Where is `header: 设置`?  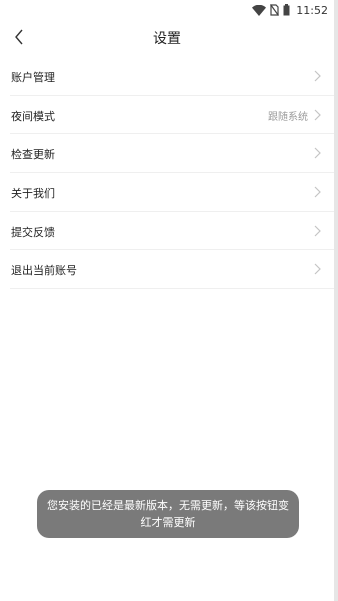 header: 设置 is located at coordinates (167, 38).